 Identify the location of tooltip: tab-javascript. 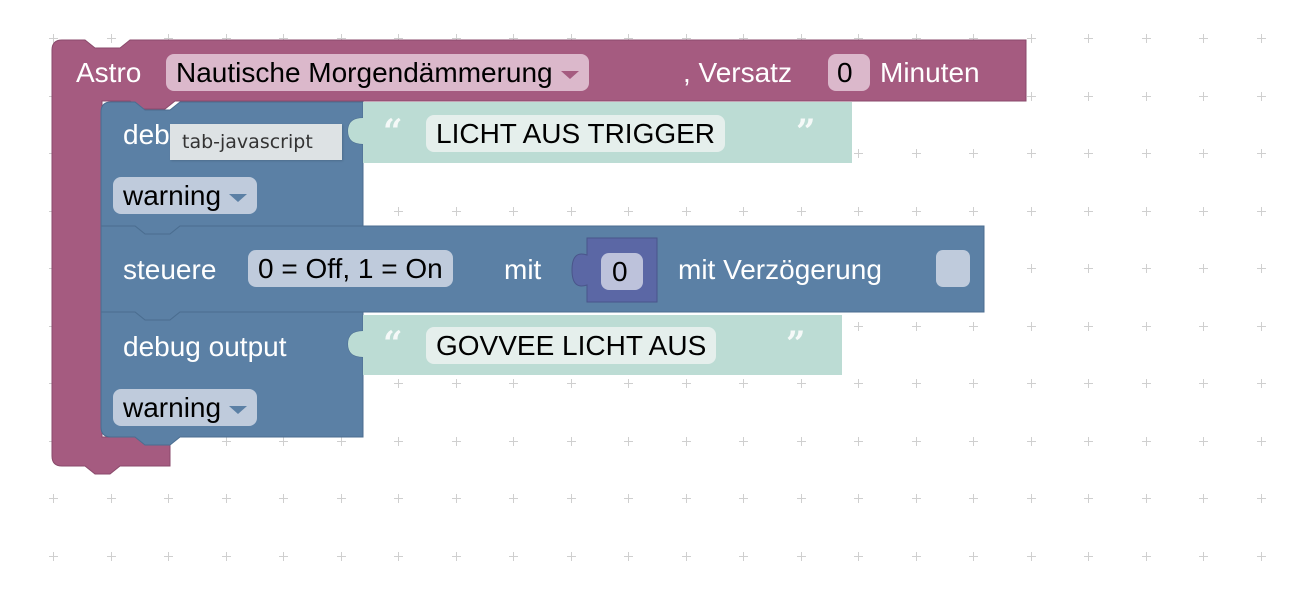
(256, 142).